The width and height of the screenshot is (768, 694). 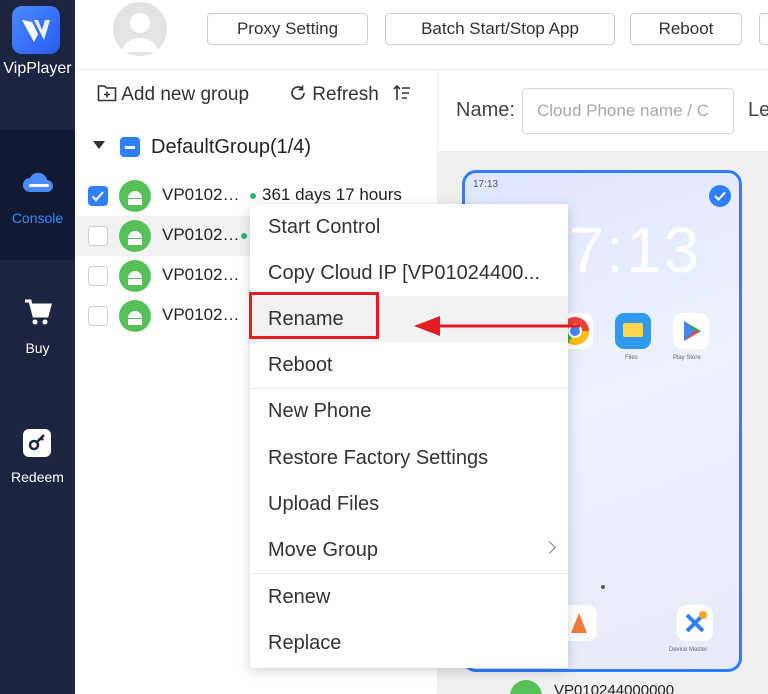 What do you see at coordinates (409, 458) in the screenshot?
I see `menu-item-restore-factory-settings: Restore Factory Settings` at bounding box center [409, 458].